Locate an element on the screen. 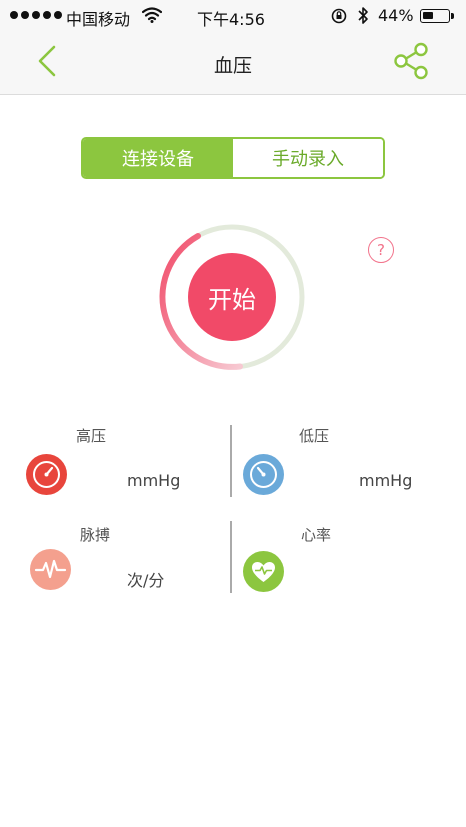 Image resolution: width=466 pixels, height=827 pixels. bluetooth-icon is located at coordinates (363, 15).